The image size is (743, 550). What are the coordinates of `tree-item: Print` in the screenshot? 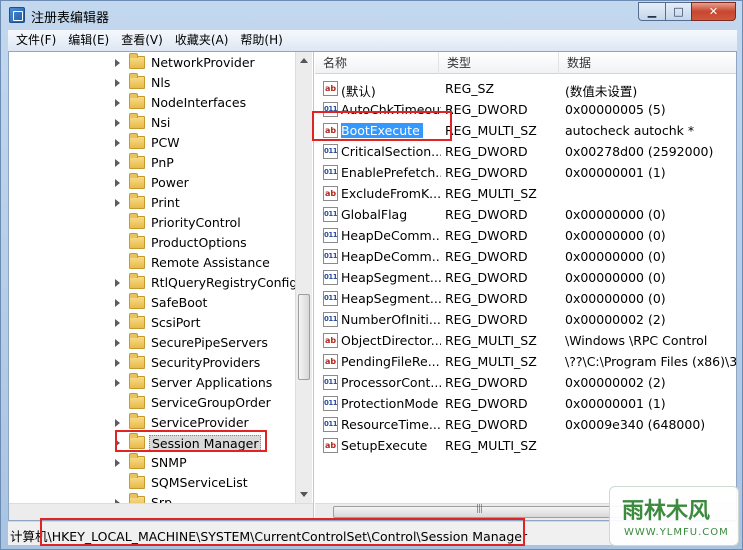 It's located at (152, 203).